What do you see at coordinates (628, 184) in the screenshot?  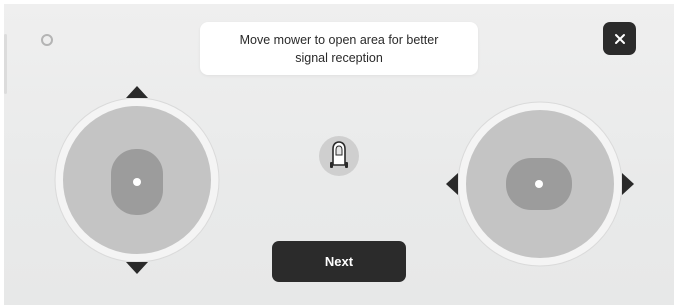 I see `joystick-right-arrow-icon` at bounding box center [628, 184].